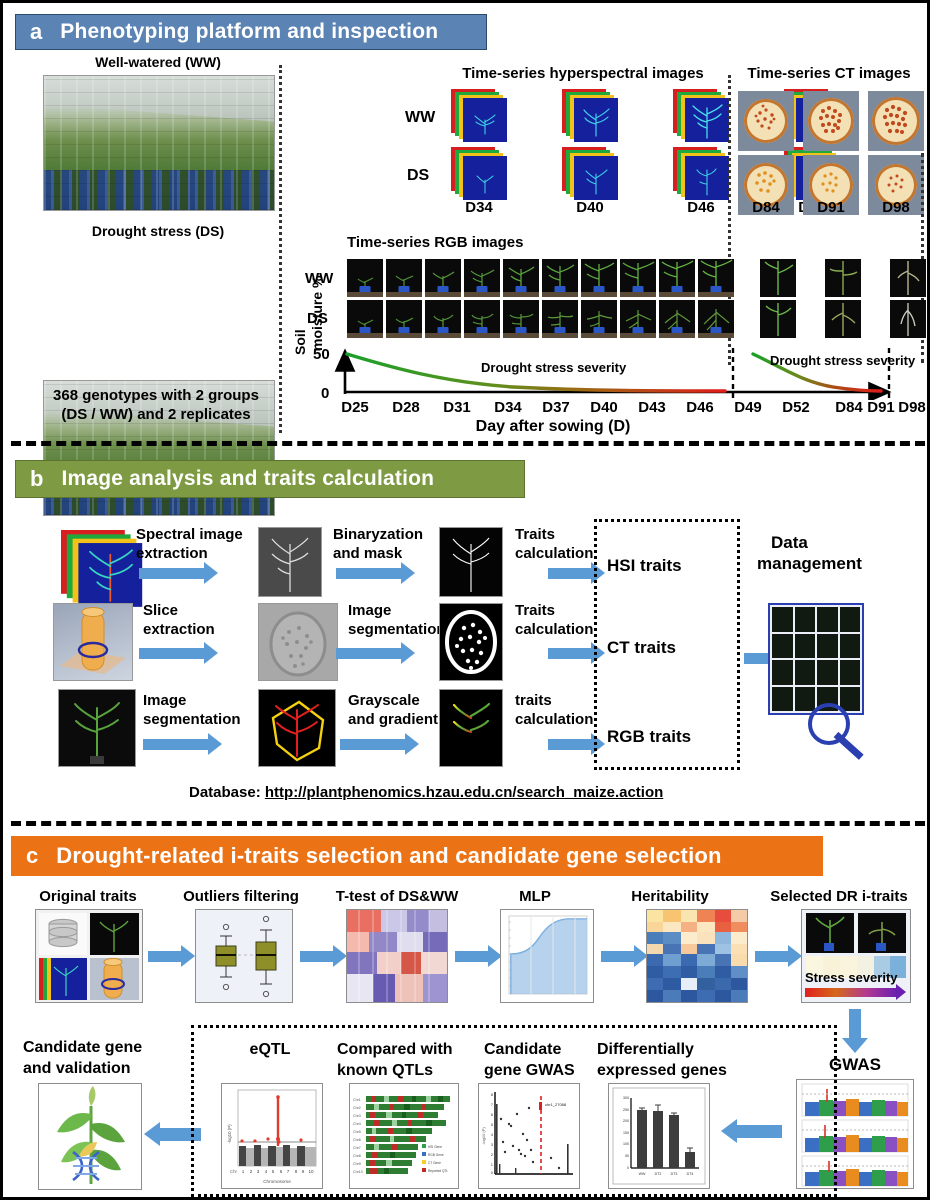 This screenshot has height=1200, width=930. What do you see at coordinates (370, 610) in the screenshot?
I see `pipeline-step-label-5a: Image` at bounding box center [370, 610].